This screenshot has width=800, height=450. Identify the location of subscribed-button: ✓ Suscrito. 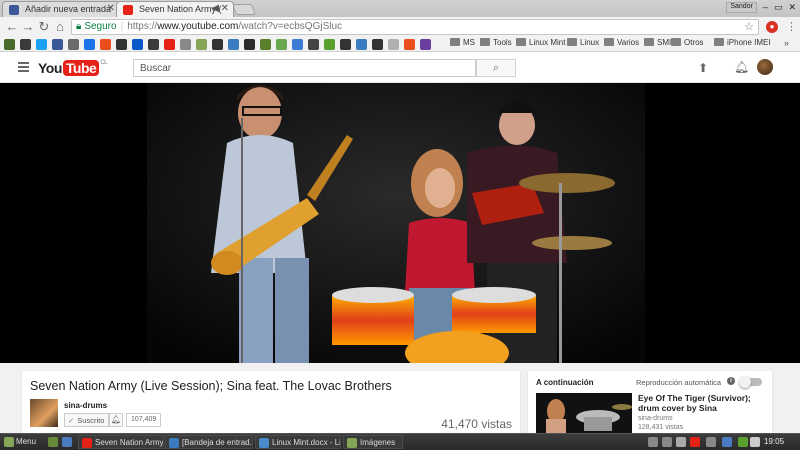
(87, 420).